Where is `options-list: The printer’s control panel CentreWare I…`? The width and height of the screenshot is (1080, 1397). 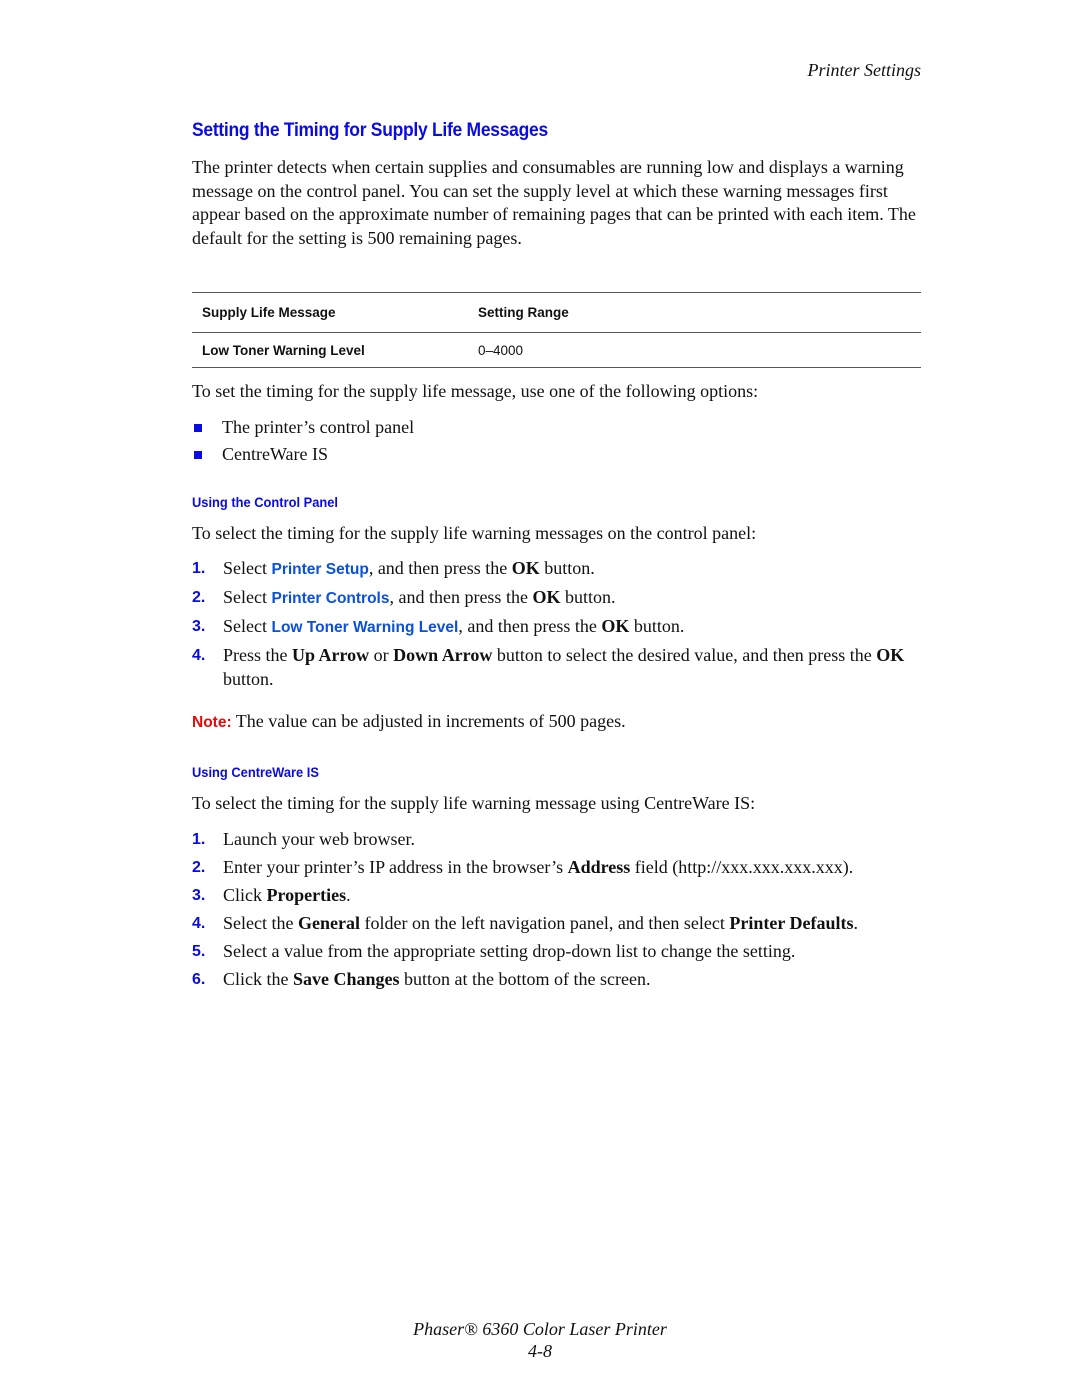 options-list: The printer’s control panel CentreWare I… is located at coordinates (303, 441).